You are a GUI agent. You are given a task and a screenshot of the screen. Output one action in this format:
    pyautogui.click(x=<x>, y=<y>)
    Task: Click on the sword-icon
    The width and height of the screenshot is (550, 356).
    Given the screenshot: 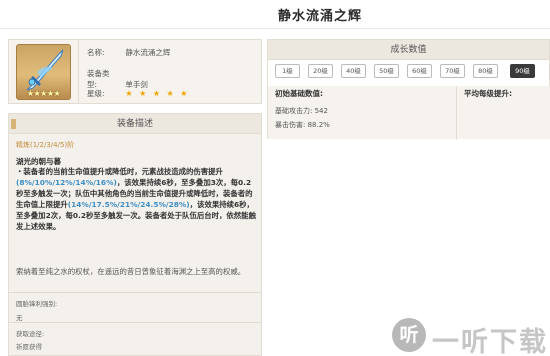 What is the action you would take?
    pyautogui.click(x=45, y=70)
    